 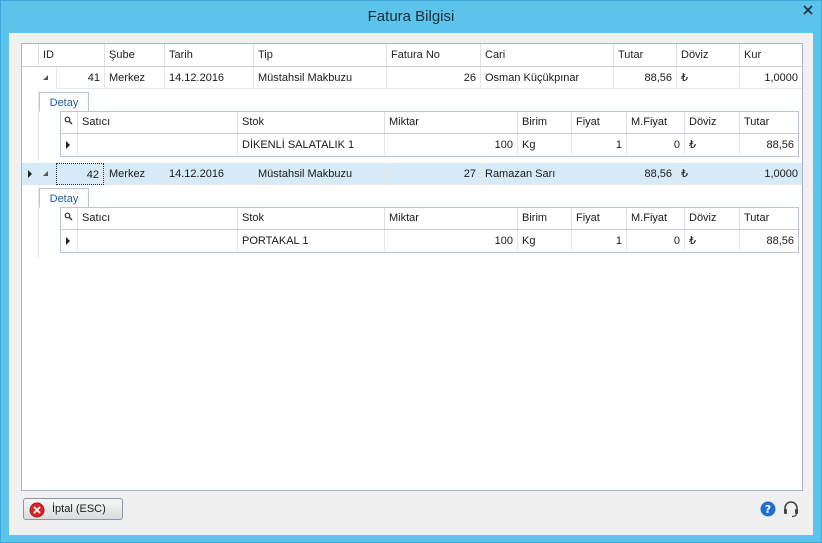 What do you see at coordinates (791, 510) in the screenshot?
I see `headset-icon` at bounding box center [791, 510].